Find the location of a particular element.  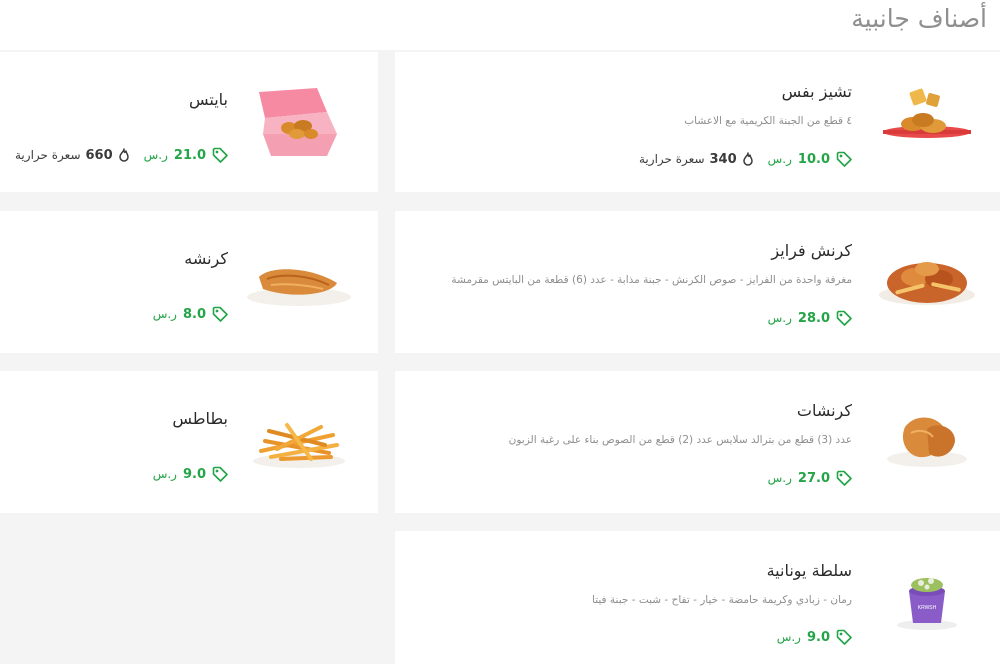

item-name: كرنشه is located at coordinates (206, 258).